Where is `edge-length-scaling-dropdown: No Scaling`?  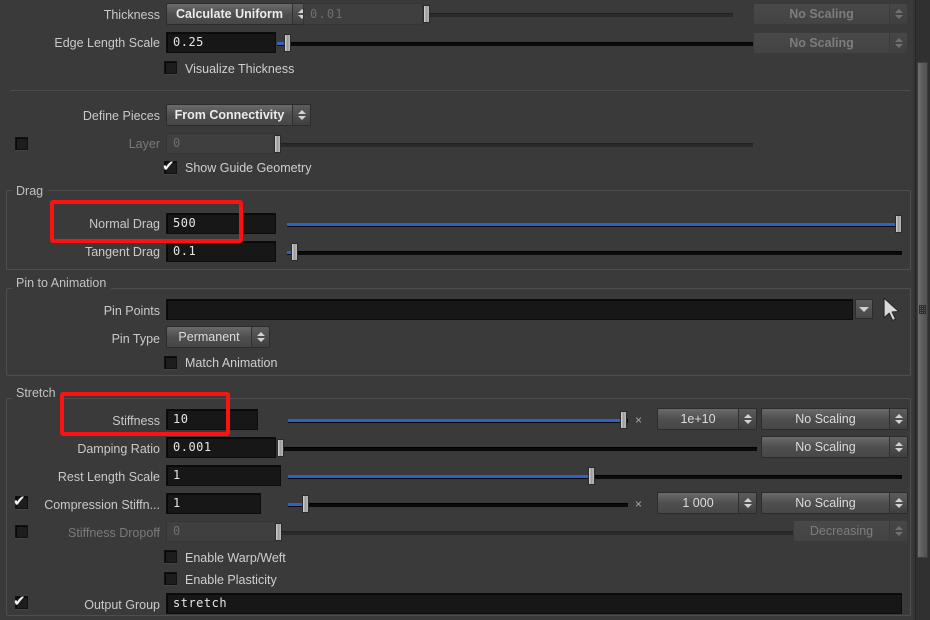 edge-length-scaling-dropdown: No Scaling is located at coordinates (830, 43).